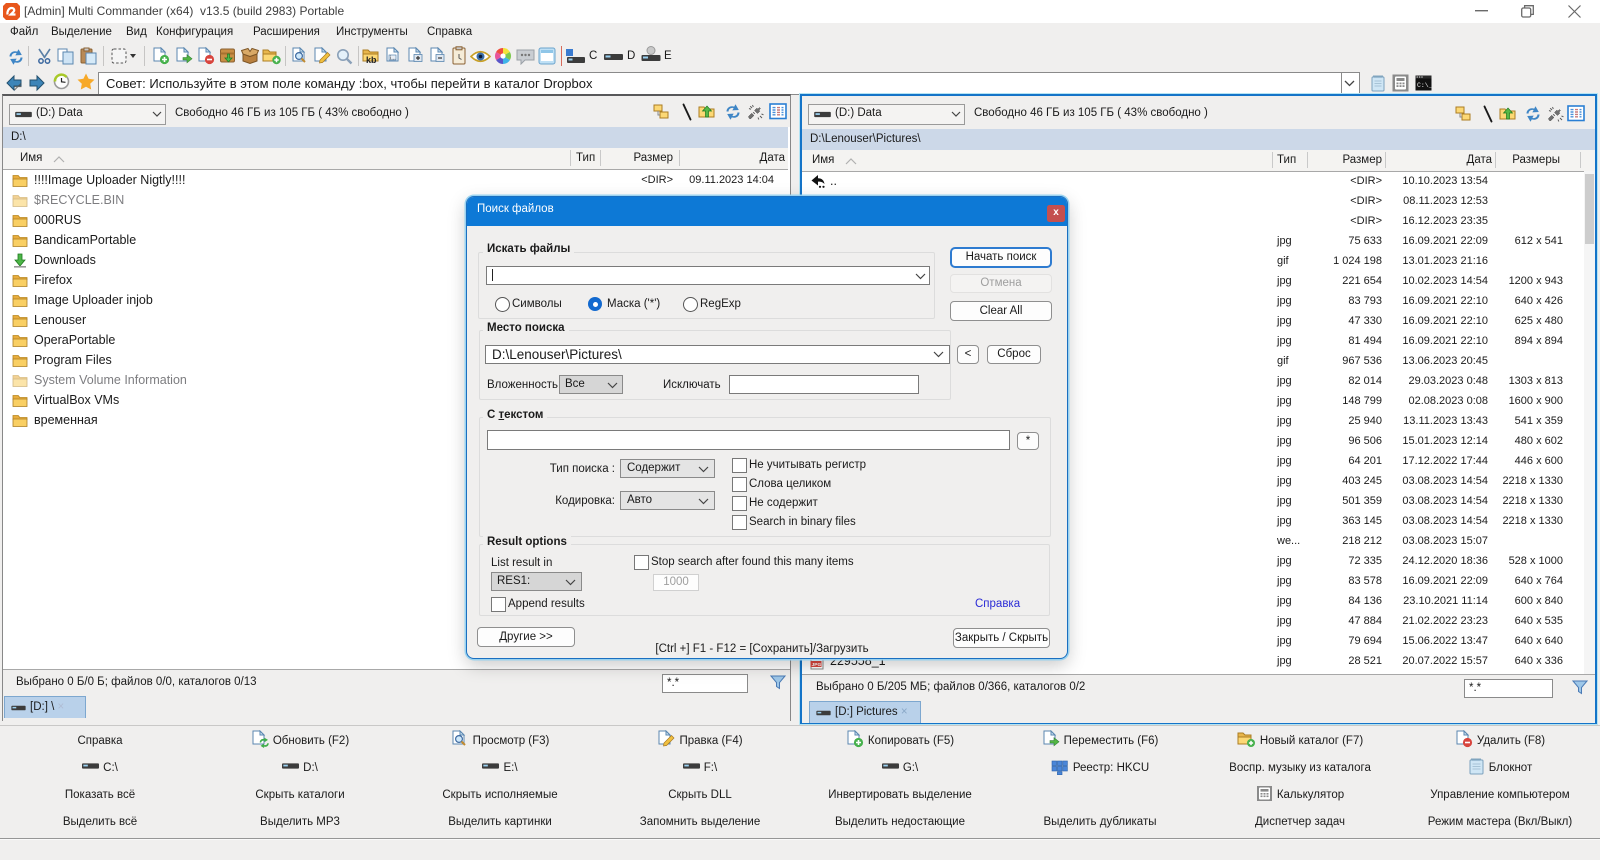 This screenshot has height=860, width=1600. What do you see at coordinates (371, 60) in the screenshot?
I see `svg-text: kb` at bounding box center [371, 60].